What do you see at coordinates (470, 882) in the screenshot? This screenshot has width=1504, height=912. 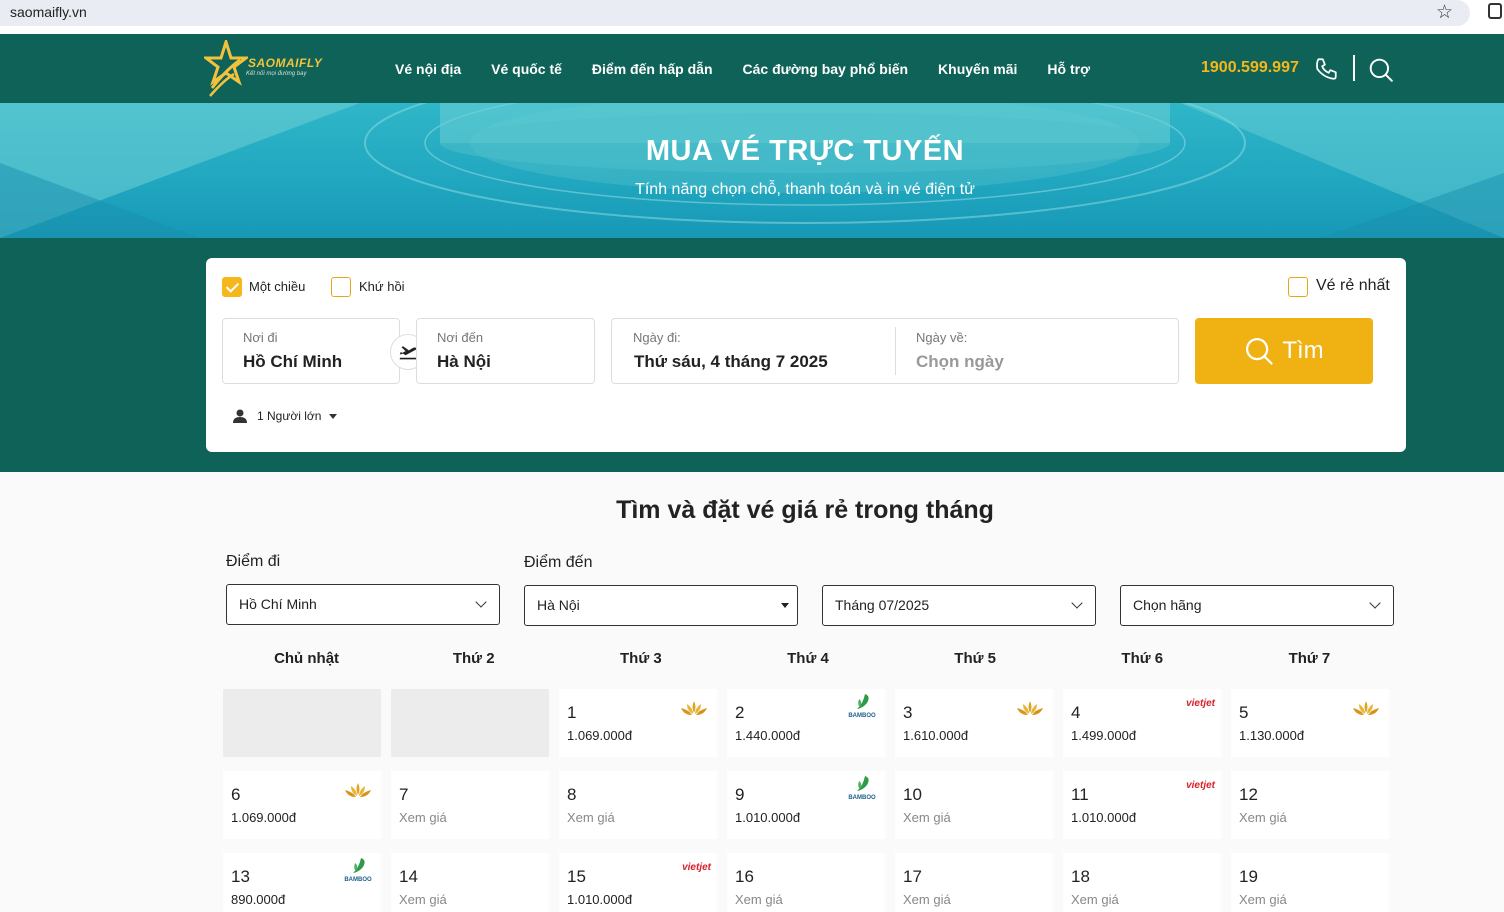 I see `calendar-day-cell: 14 Xem giá` at bounding box center [470, 882].